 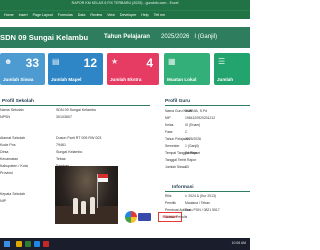 I want to click on info-key: Kelas, so click(x=169, y=125).